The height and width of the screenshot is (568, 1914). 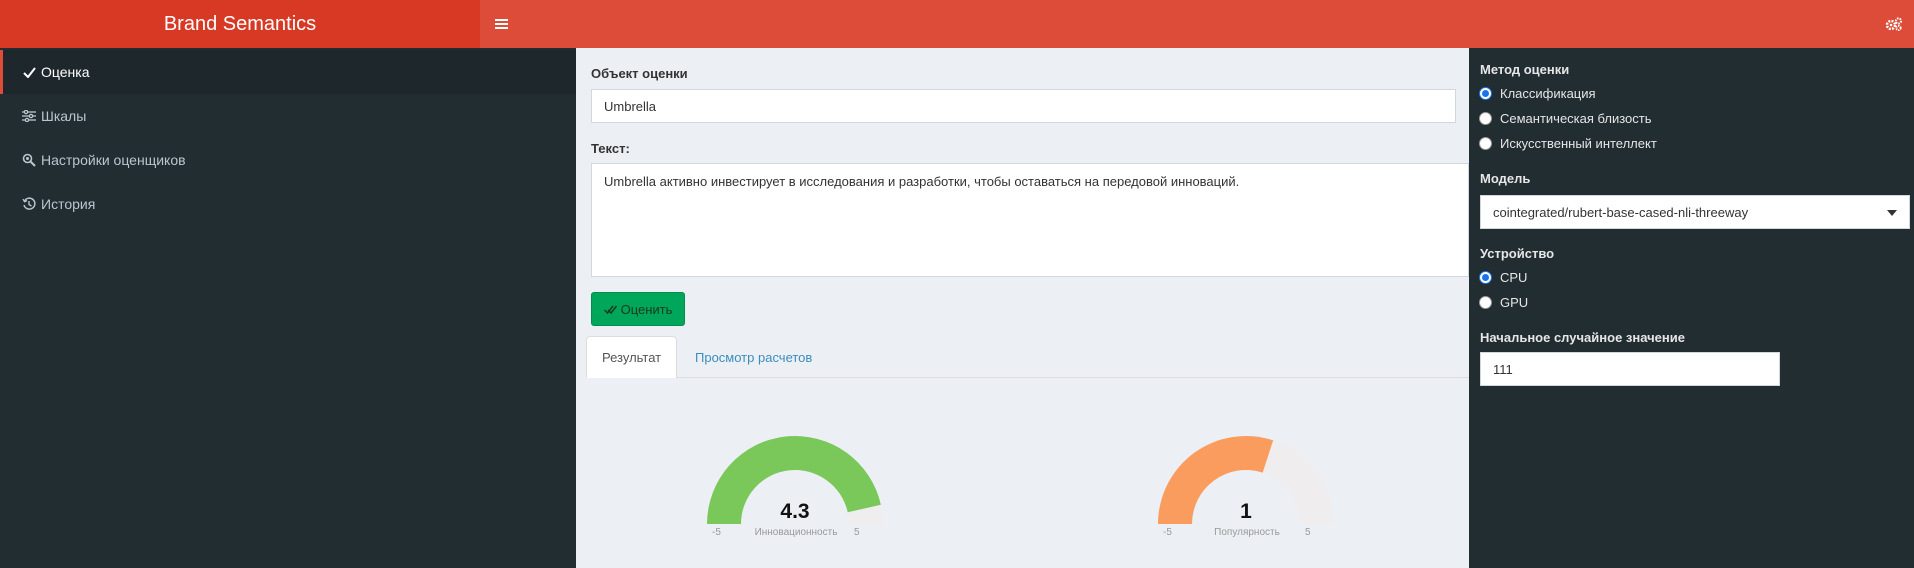 I want to click on evaluate-button-label: Оценить, so click(x=646, y=309).